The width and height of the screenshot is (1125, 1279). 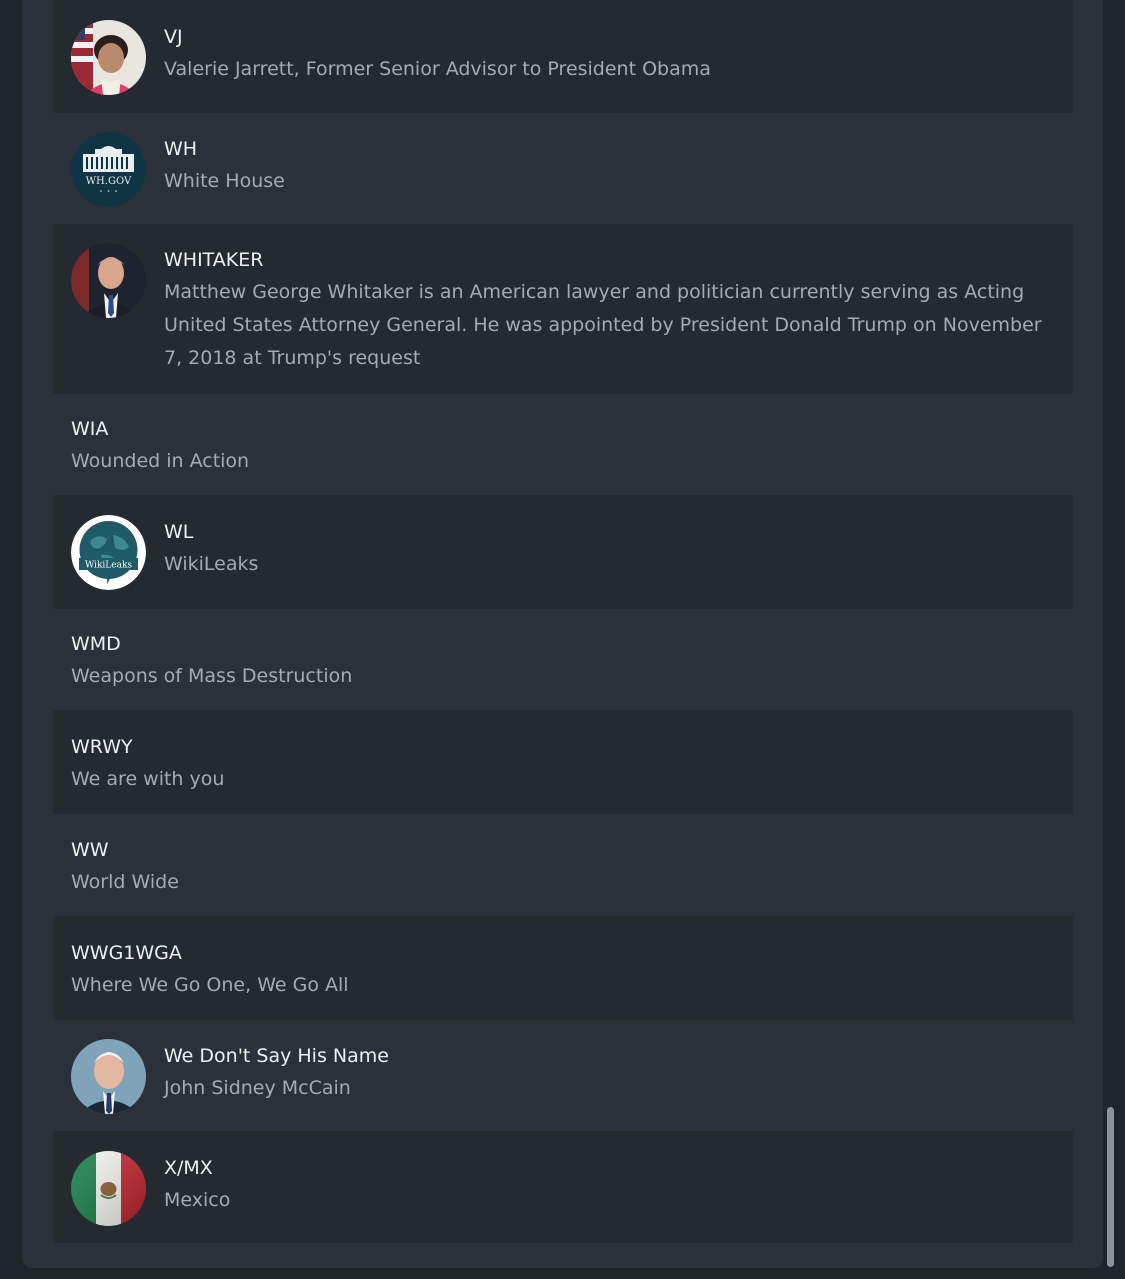 What do you see at coordinates (108, 552) in the screenshot?
I see `wikileaks-logo: WikiLeaks` at bounding box center [108, 552].